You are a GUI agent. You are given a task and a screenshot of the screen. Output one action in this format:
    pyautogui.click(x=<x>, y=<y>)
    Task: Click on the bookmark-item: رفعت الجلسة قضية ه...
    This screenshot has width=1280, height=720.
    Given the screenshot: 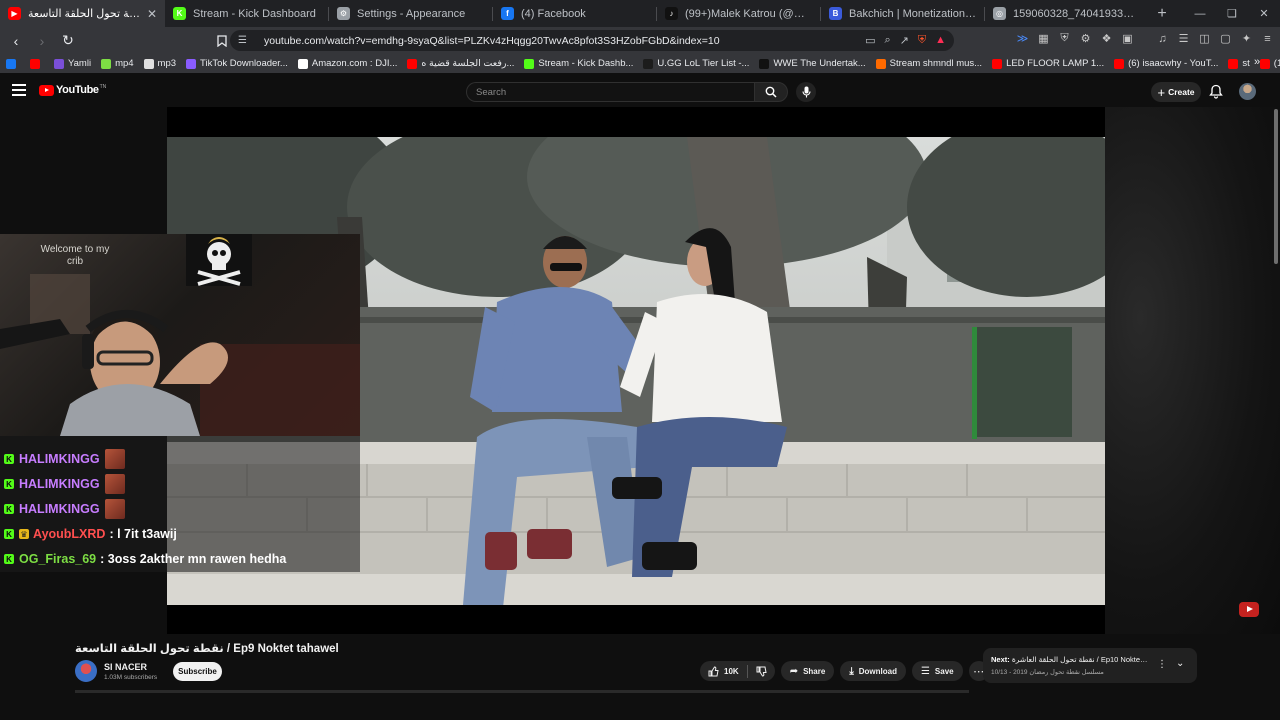 What is the action you would take?
    pyautogui.click(x=460, y=63)
    